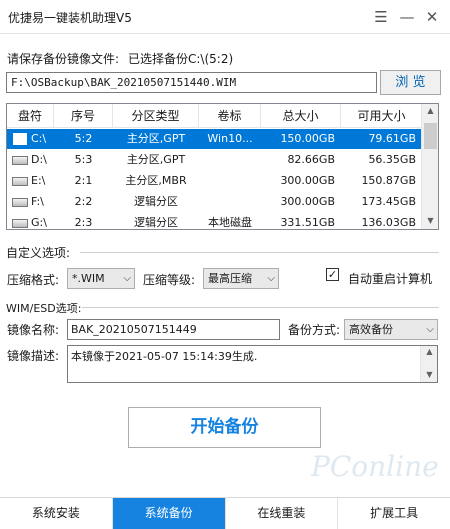 This screenshot has width=450, height=529. I want to click on column-header-type: 分区类型, so click(156, 116).